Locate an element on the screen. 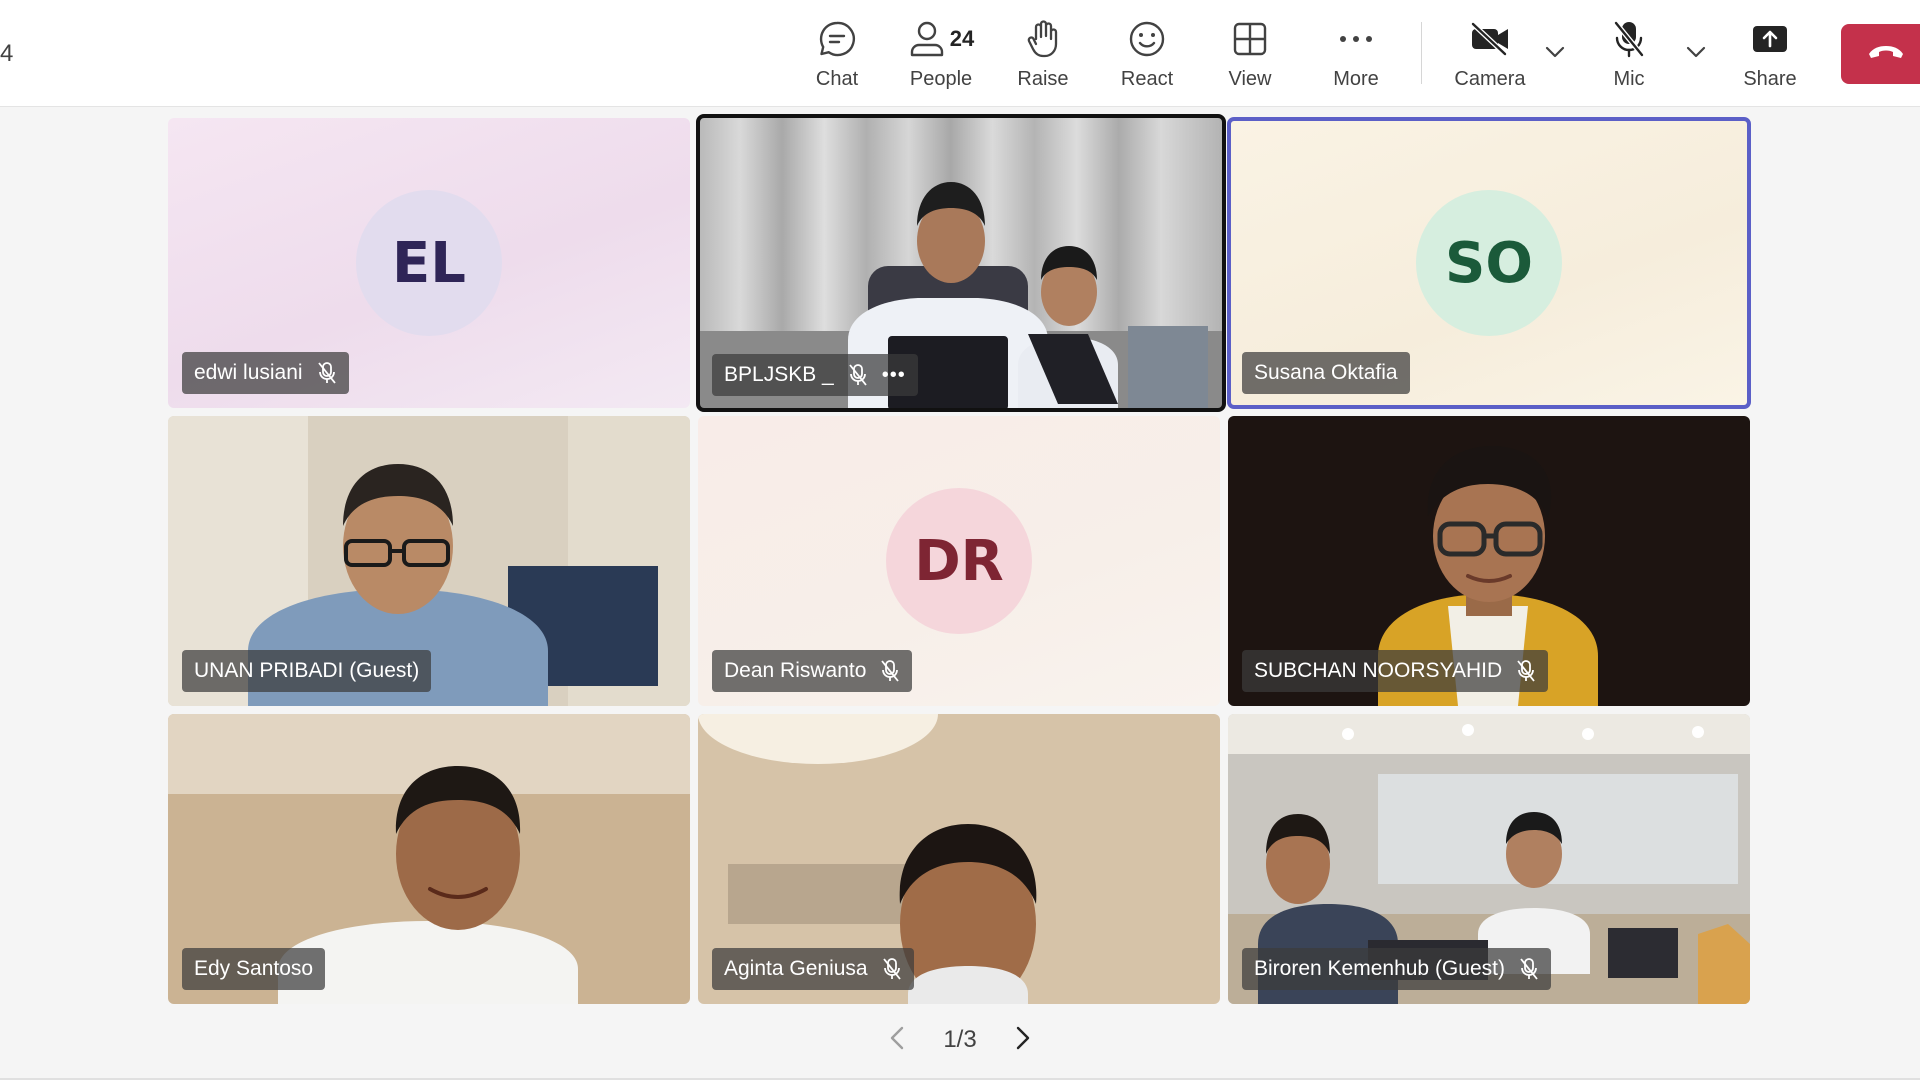 This screenshot has height=1080, width=1920. chat-label: Chat is located at coordinates (837, 79).